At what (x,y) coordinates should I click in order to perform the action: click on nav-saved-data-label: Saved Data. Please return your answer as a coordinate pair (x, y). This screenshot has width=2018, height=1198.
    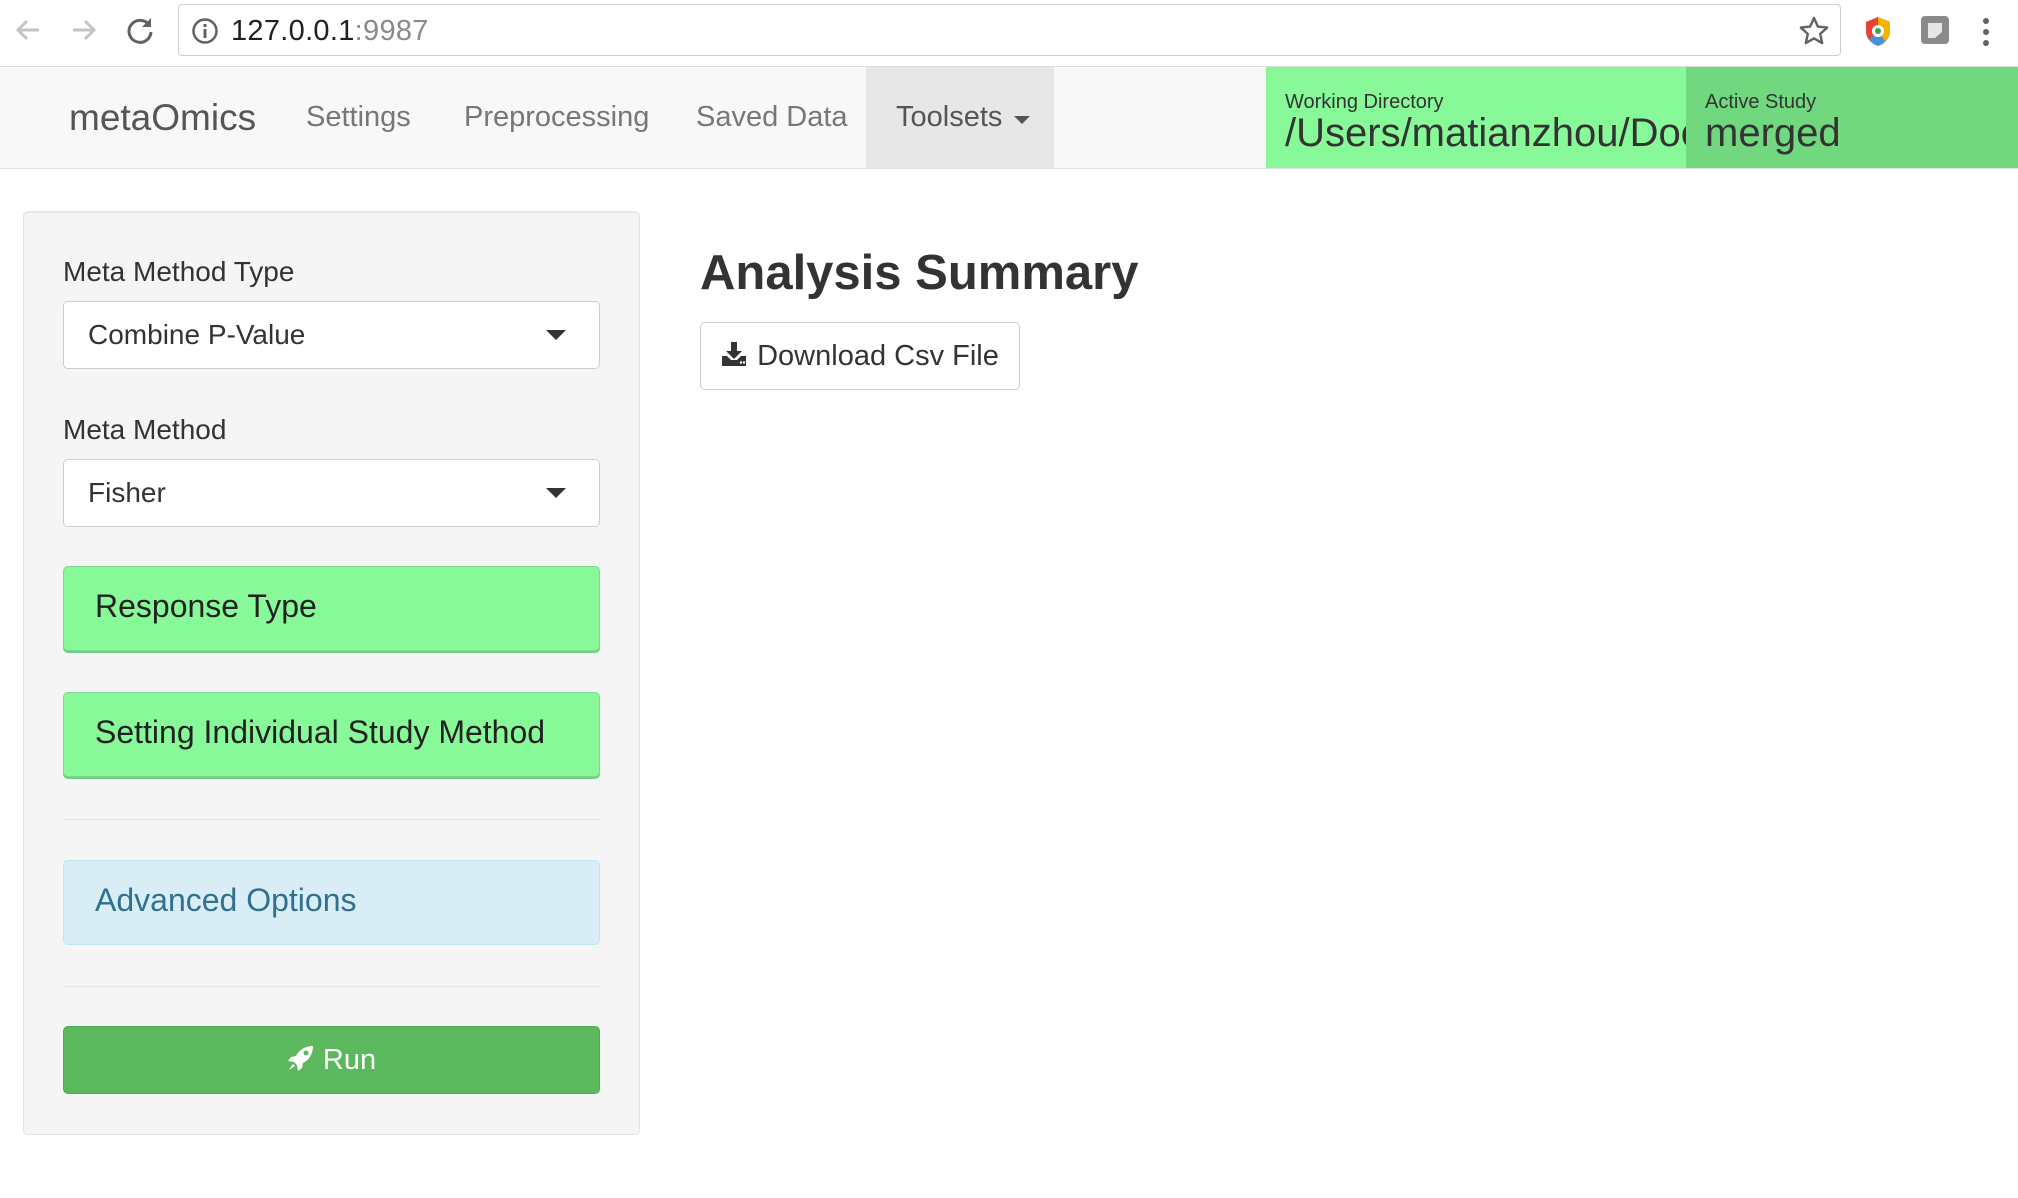
    Looking at the image, I should click on (772, 117).